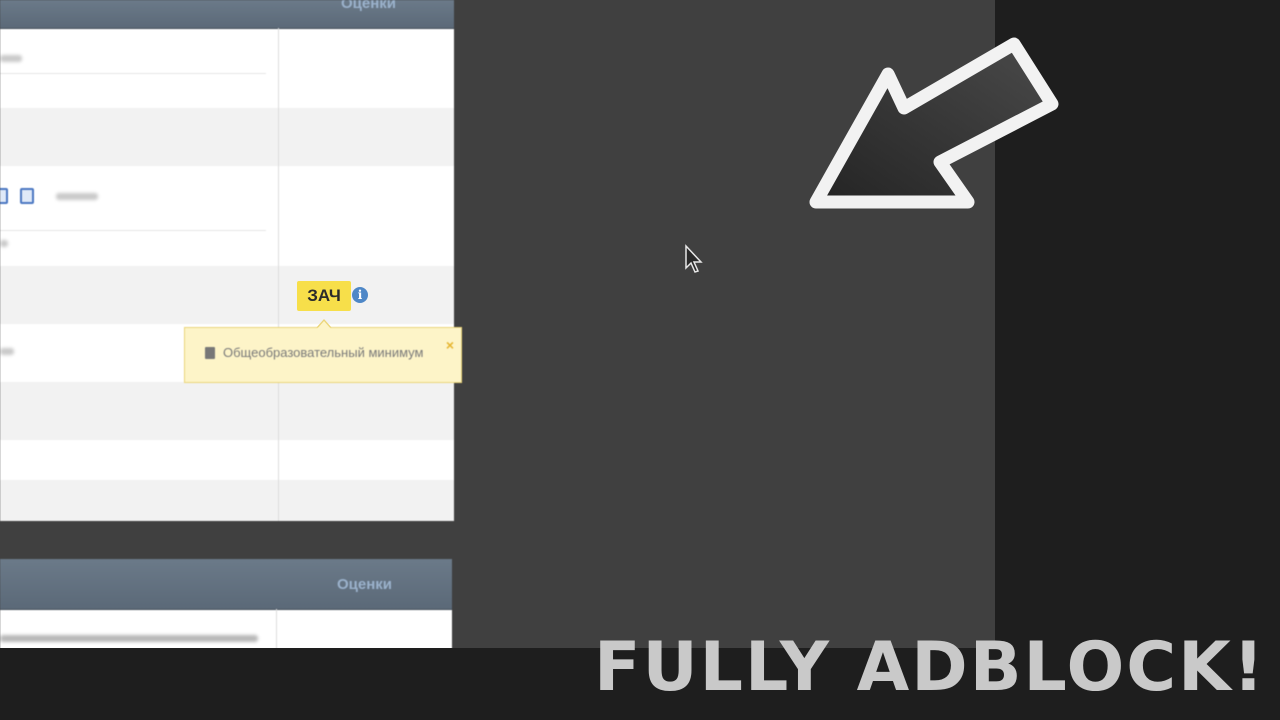 The width and height of the screenshot is (1280, 720). What do you see at coordinates (450, 345) in the screenshot?
I see `close-icon: ×` at bounding box center [450, 345].